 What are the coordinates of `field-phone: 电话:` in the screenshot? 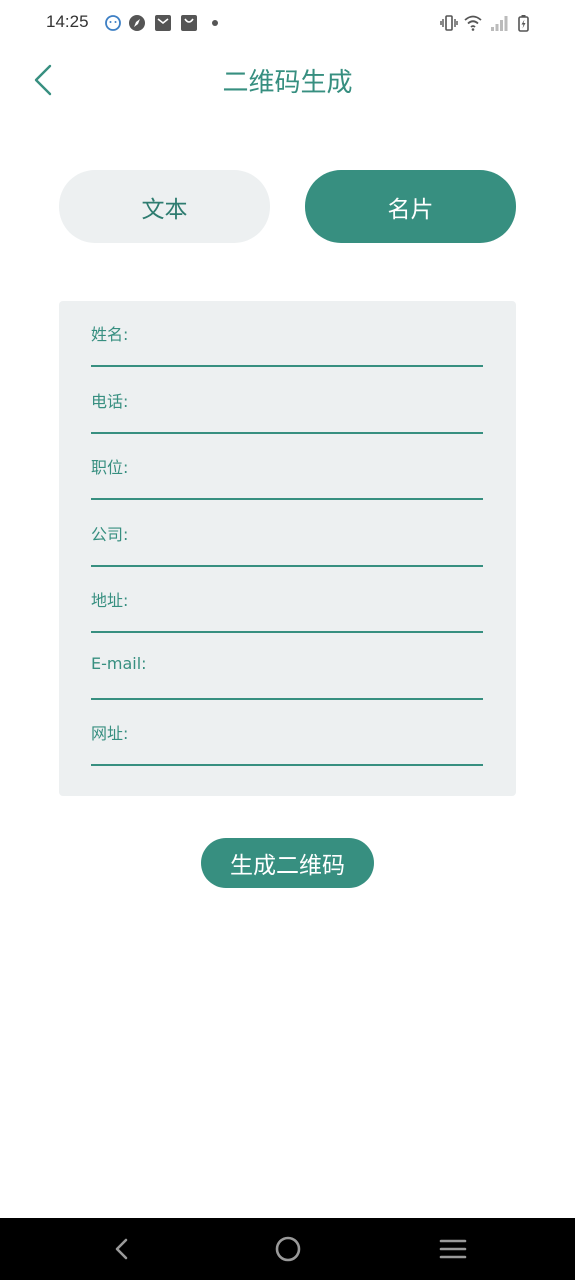 It's located at (287, 401).